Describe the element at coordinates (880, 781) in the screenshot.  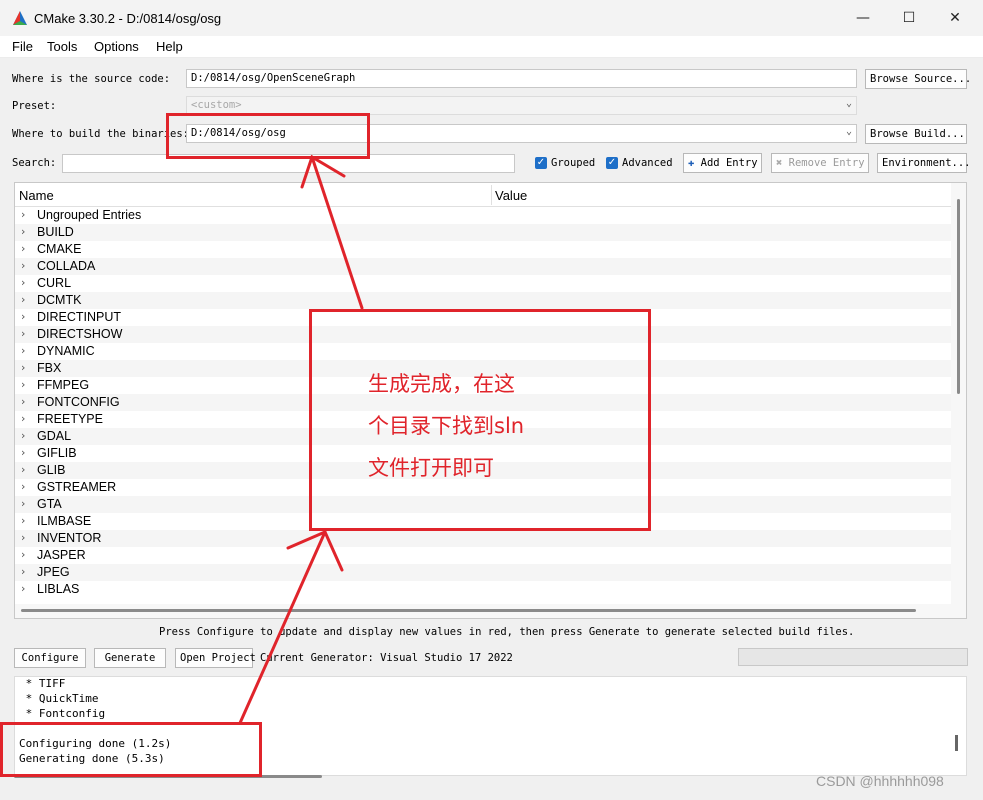
I see `watermark: CSDN @hhhhhh098` at that location.